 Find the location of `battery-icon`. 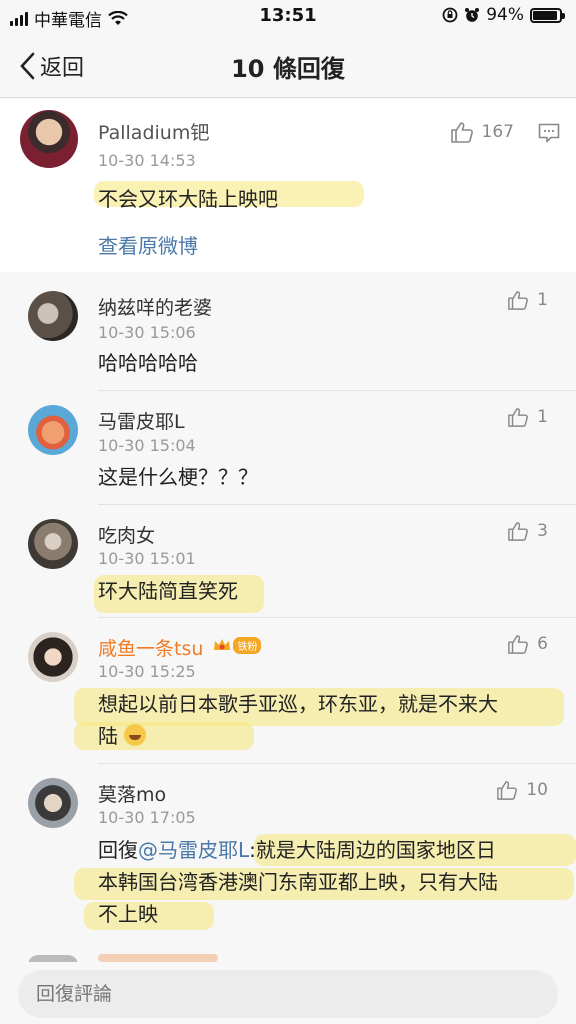

battery-icon is located at coordinates (547, 15).